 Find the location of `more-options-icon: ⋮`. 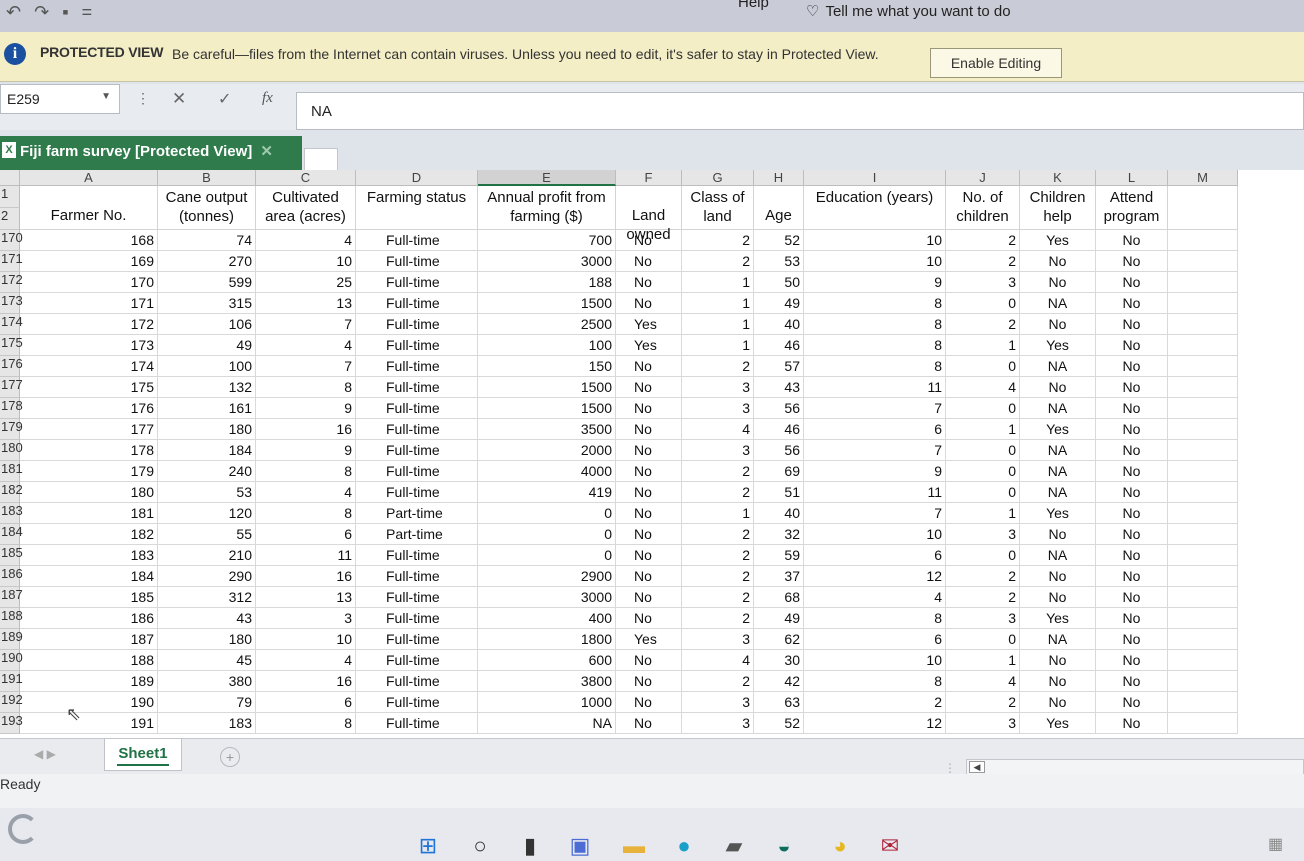

more-options-icon: ⋮ is located at coordinates (143, 98).